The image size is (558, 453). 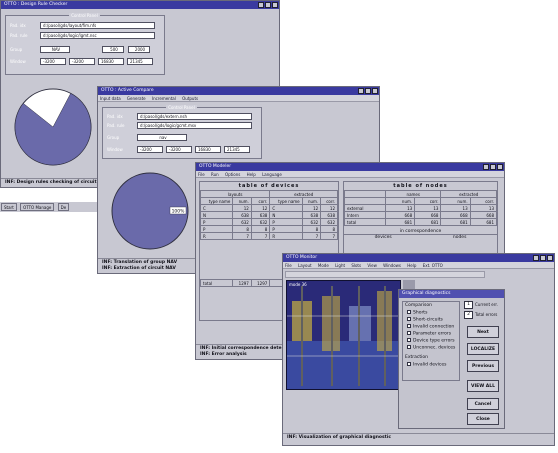 What do you see at coordinates (409, 319) in the screenshot?
I see `checkbox-icon` at bounding box center [409, 319].